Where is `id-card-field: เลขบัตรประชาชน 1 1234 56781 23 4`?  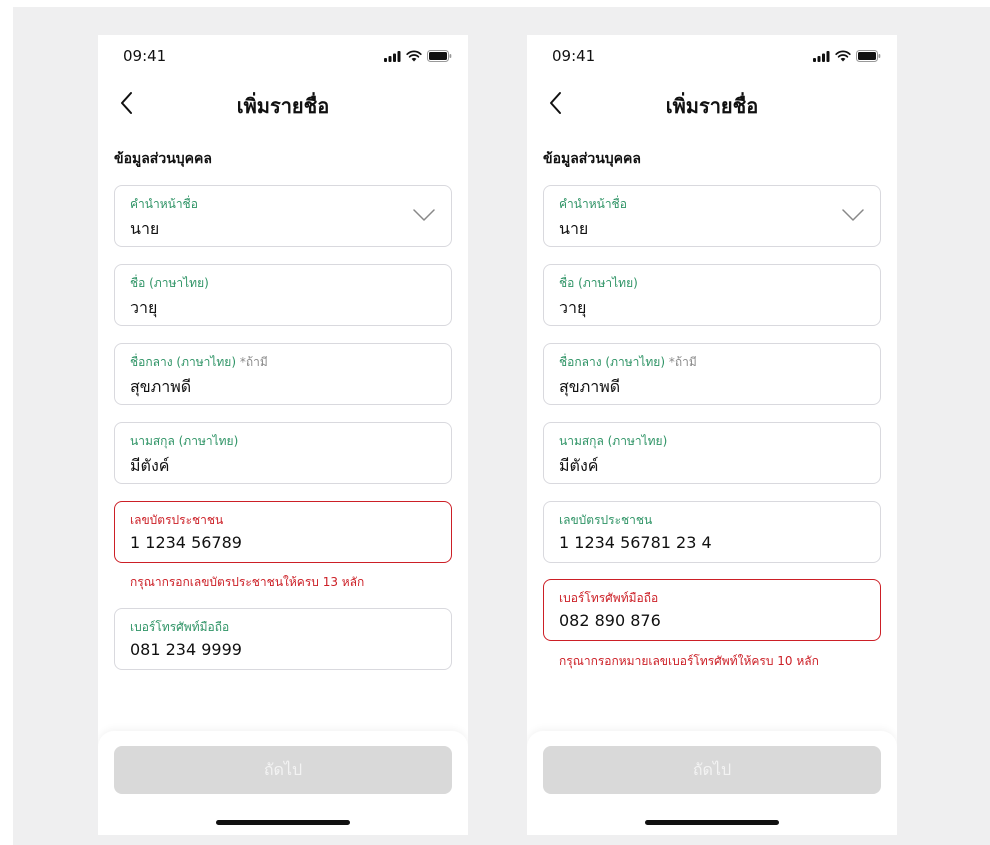
id-card-field: เลขบัตรประชาชน 1 1234 56781 23 4 is located at coordinates (712, 532).